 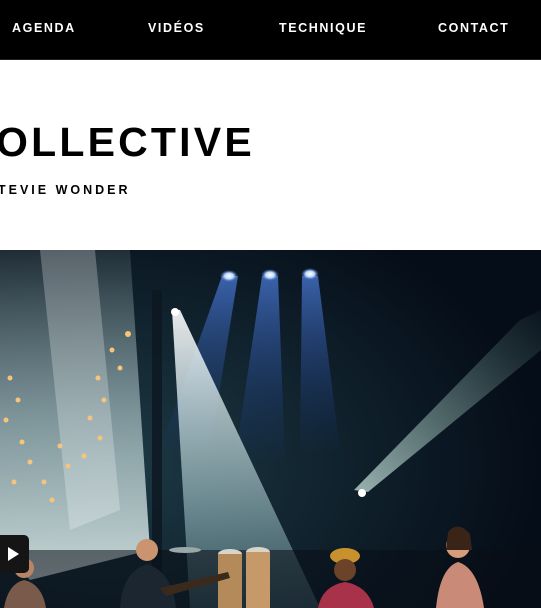 What do you see at coordinates (127, 142) in the screenshot?
I see `page-title: OLLECTIVE` at bounding box center [127, 142].